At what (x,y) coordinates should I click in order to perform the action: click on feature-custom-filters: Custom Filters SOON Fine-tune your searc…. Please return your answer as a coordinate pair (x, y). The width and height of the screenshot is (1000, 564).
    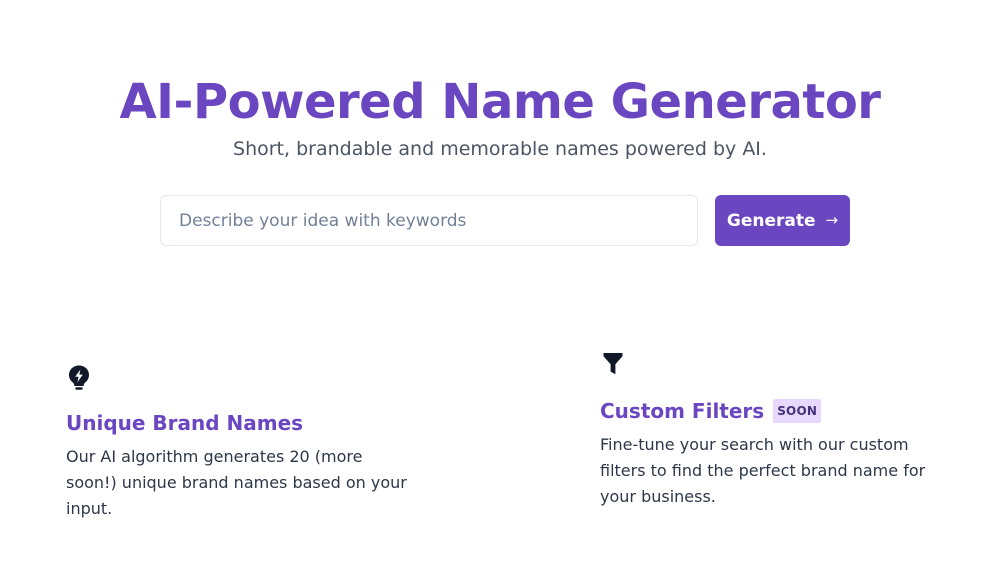
    Looking at the image, I should click on (780, 430).